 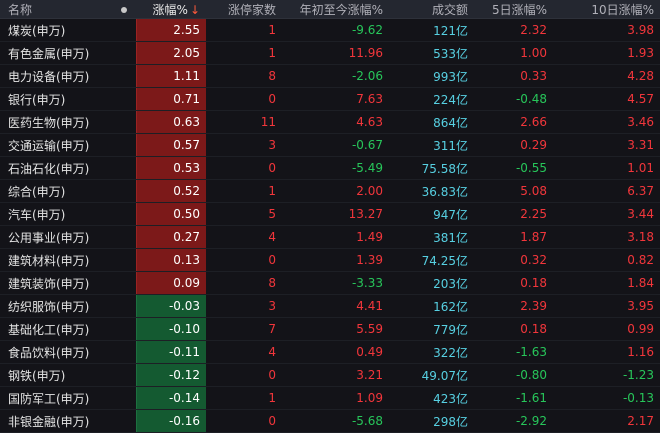 What do you see at coordinates (513, 9) in the screenshot?
I see `column-header-5d: 5日涨幅%` at bounding box center [513, 9].